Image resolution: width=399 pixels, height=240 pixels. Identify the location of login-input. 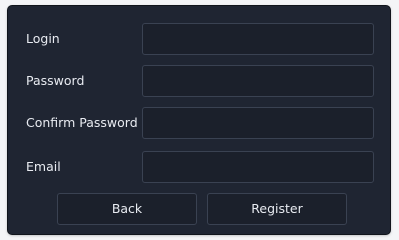
(258, 39).